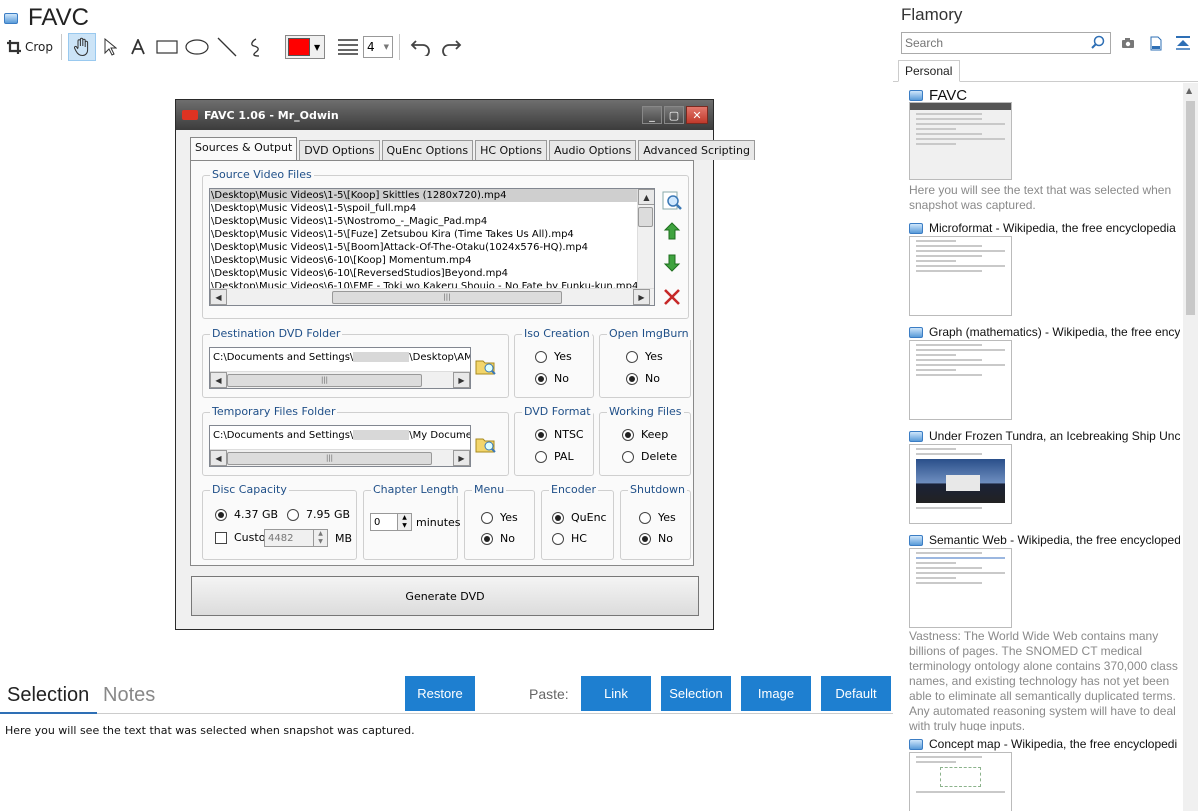 The height and width of the screenshot is (811, 1198). I want to click on chevron-down-icon: ▼, so click(317, 47).